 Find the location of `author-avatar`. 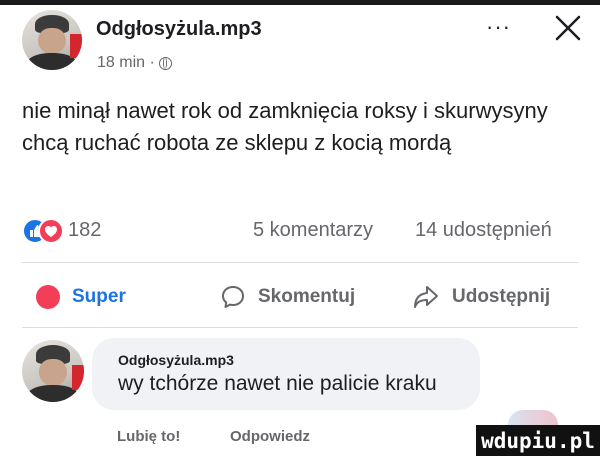

author-avatar is located at coordinates (52, 40).